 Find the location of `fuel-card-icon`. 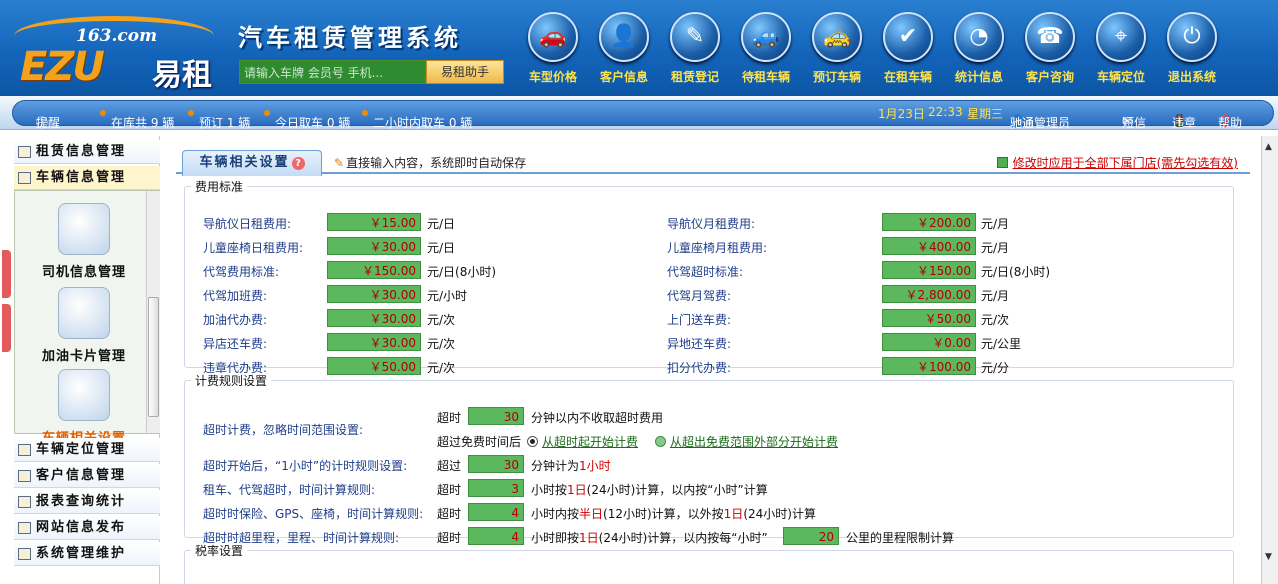

fuel-card-icon is located at coordinates (84, 313).